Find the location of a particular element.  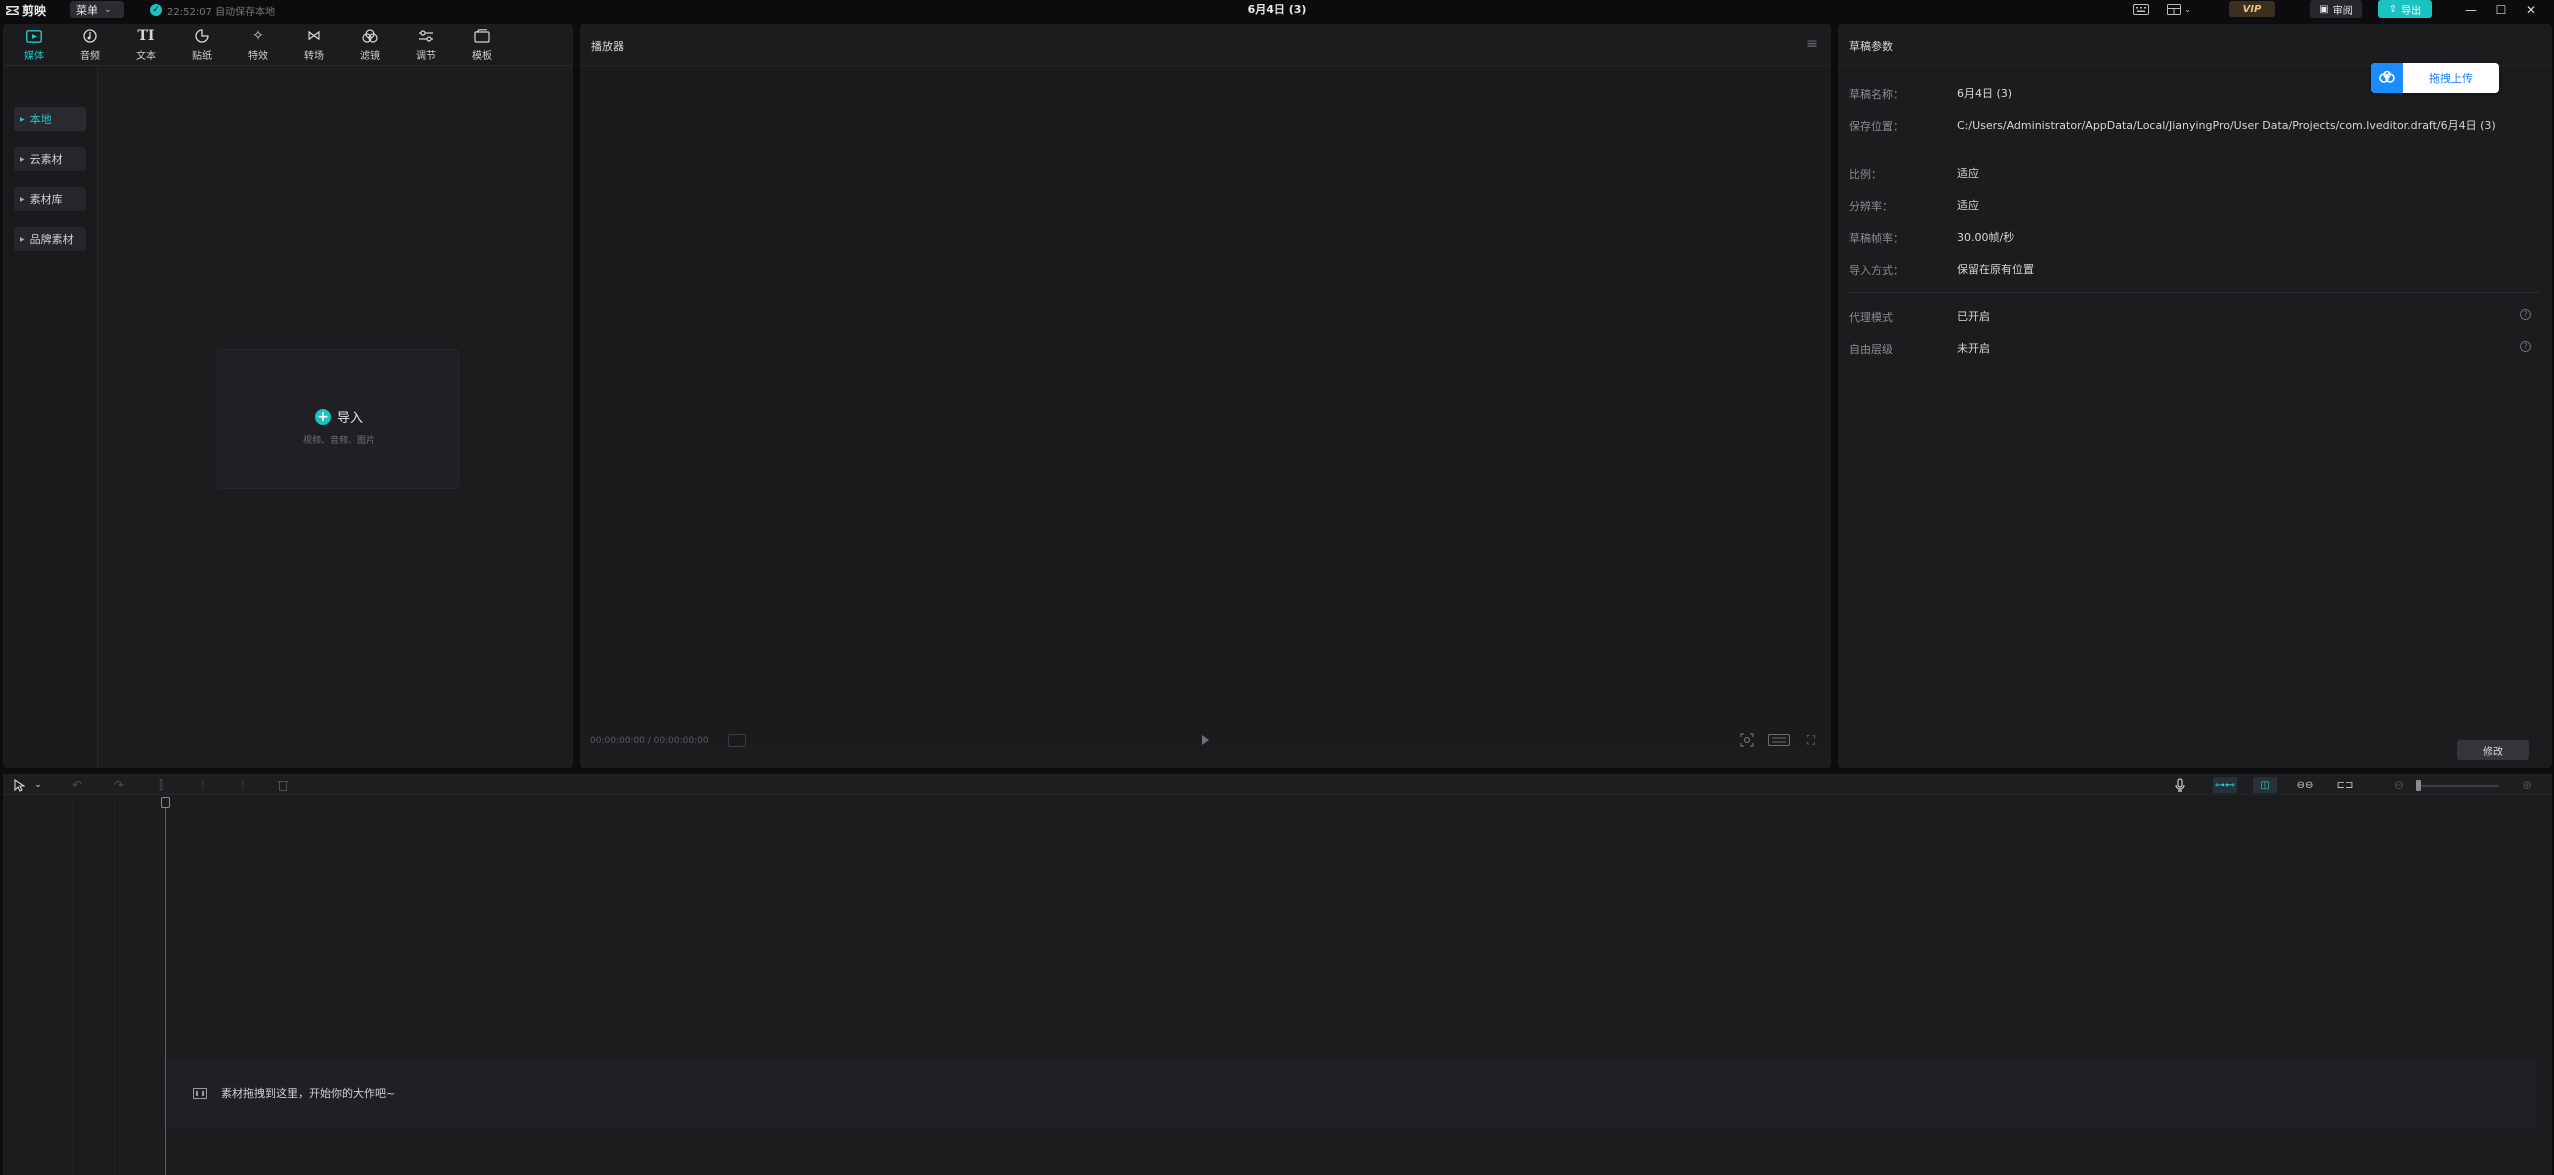

media-tabs: 媒体 音频 TI 文本 贴纸 ✧ 特效 ⋈ 转场 滤镜 调节 模板 is located at coordinates (288, 45).